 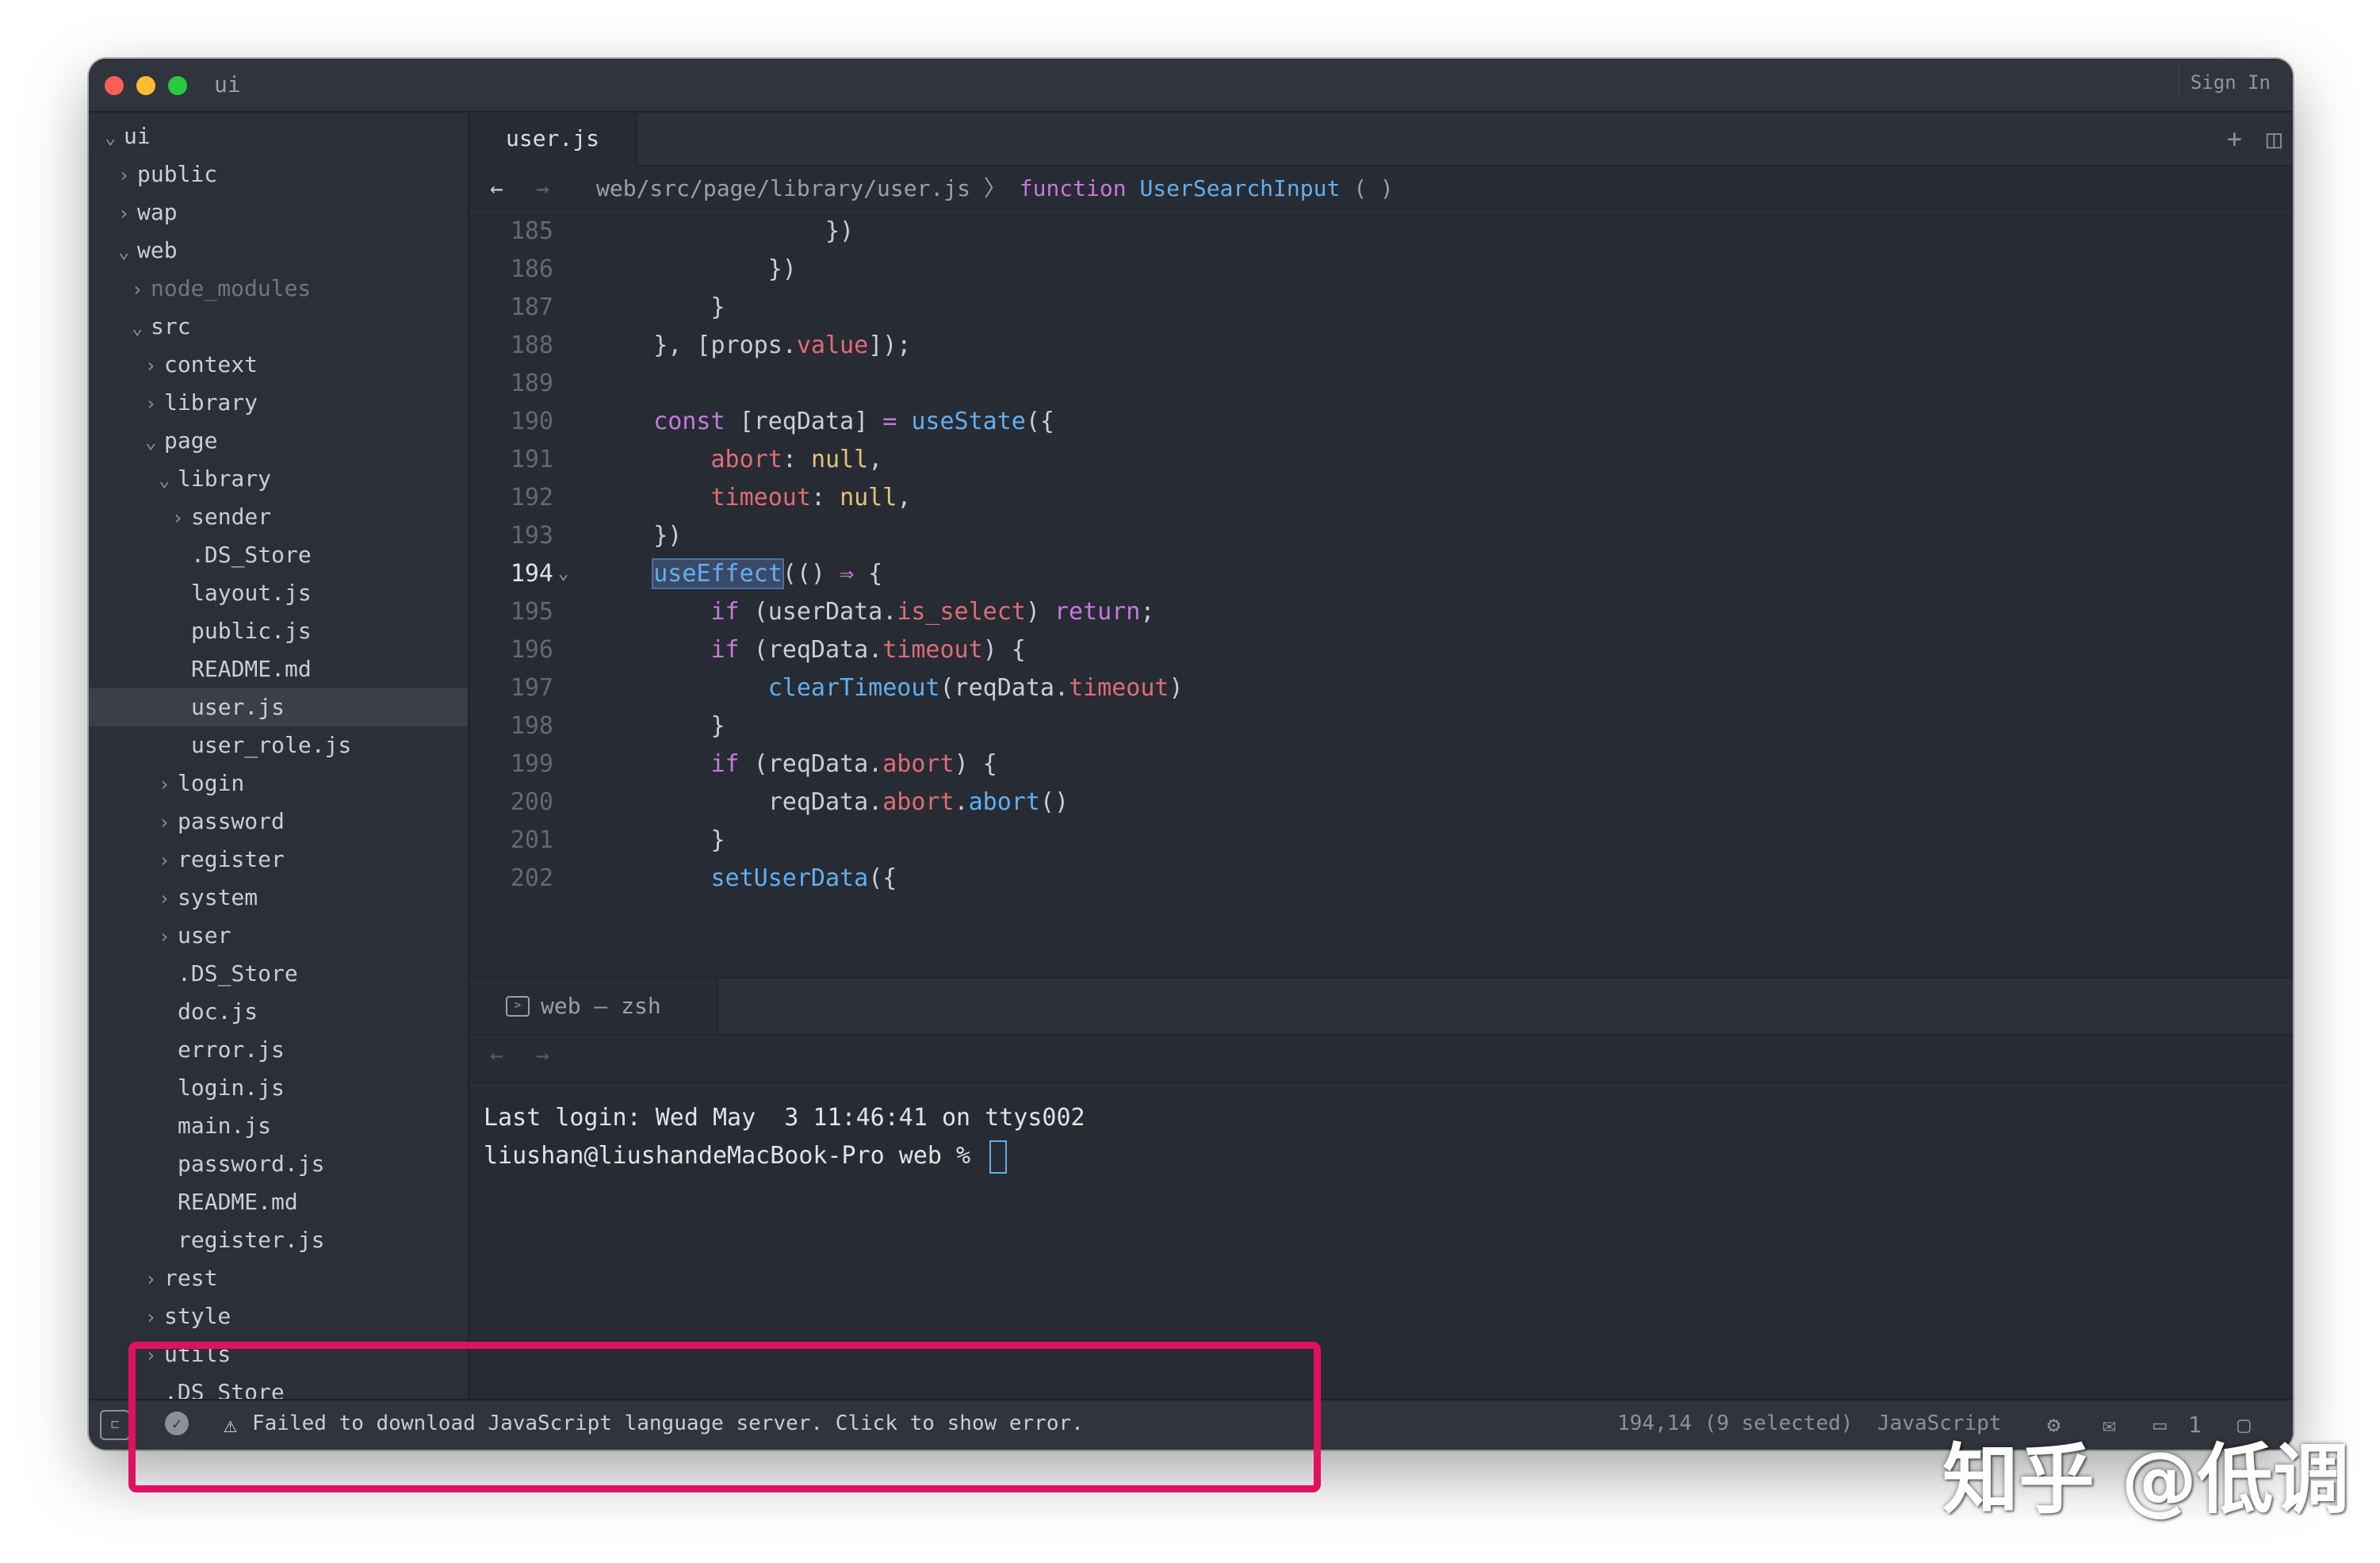 I want to click on sidebar-item-label: web, so click(x=157, y=250).